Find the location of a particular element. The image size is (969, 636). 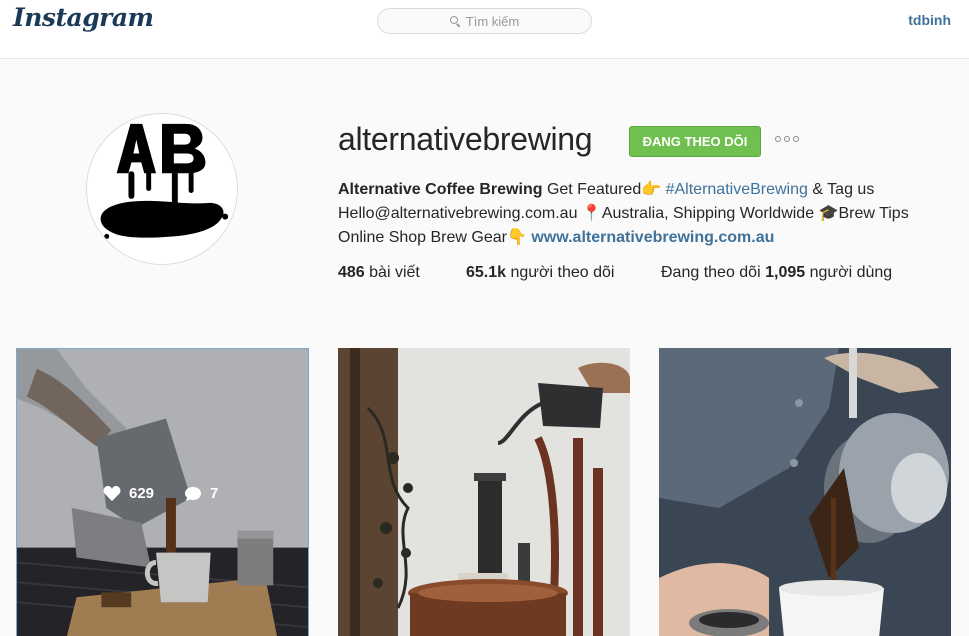

bio-text: & Tag us is located at coordinates (843, 189).